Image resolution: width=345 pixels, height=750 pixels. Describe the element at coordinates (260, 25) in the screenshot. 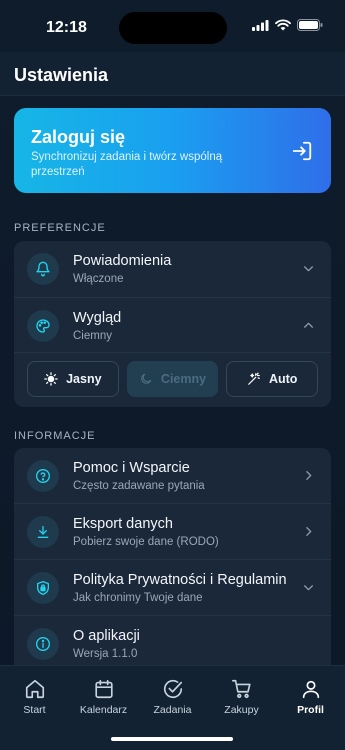

I see `signal-icon` at that location.